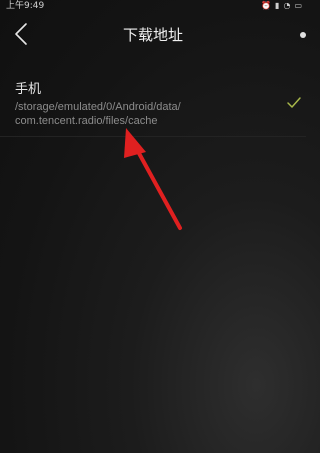 The height and width of the screenshot is (453, 320). I want to click on signal-icon: ▮, so click(277, 5).